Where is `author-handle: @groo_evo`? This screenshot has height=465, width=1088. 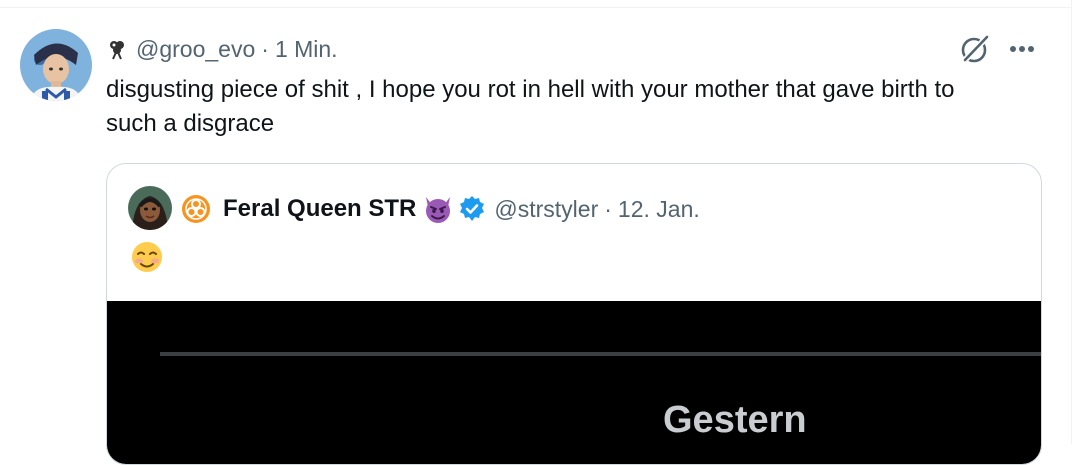
author-handle: @groo_evo is located at coordinates (195, 49).